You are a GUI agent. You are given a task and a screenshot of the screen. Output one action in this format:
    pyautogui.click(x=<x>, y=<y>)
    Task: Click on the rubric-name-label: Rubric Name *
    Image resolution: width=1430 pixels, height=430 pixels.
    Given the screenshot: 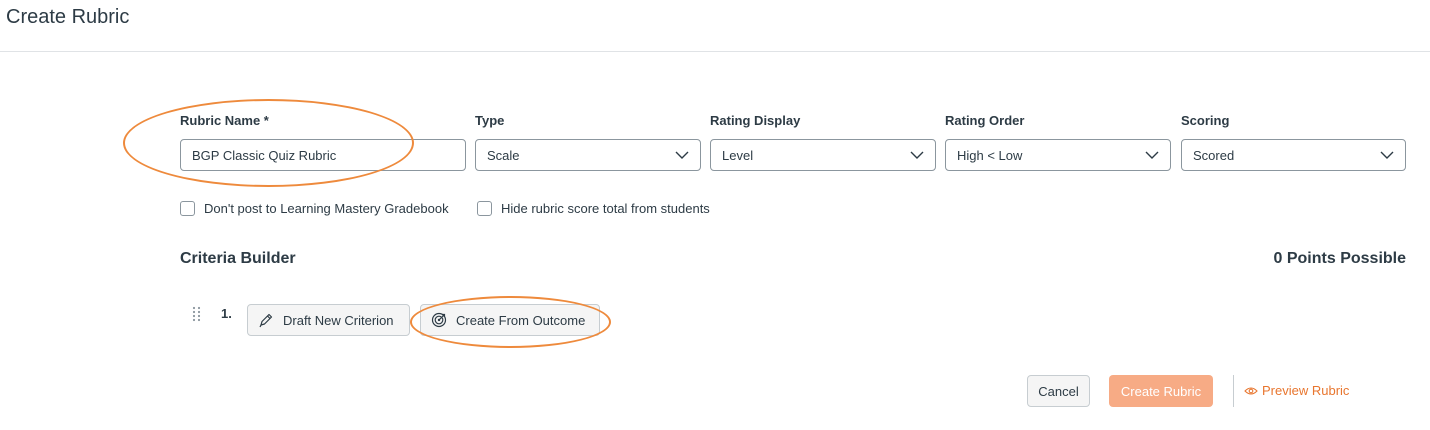 What is the action you would take?
    pyautogui.click(x=224, y=120)
    